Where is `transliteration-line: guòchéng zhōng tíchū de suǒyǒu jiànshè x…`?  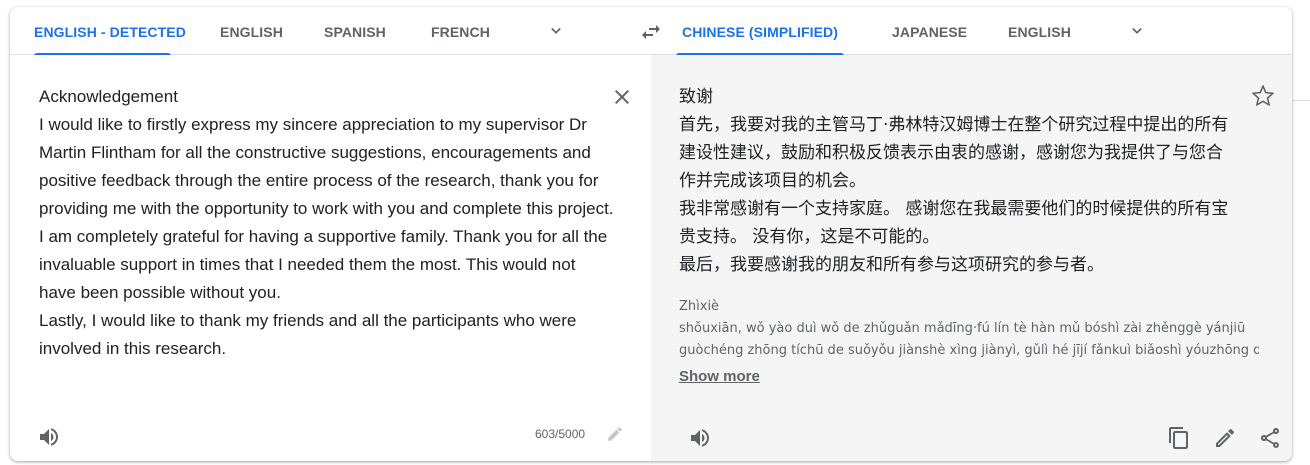
transliteration-line: guòchéng zhōng tíchū de suǒyǒu jiànshè x… is located at coordinates (969, 350).